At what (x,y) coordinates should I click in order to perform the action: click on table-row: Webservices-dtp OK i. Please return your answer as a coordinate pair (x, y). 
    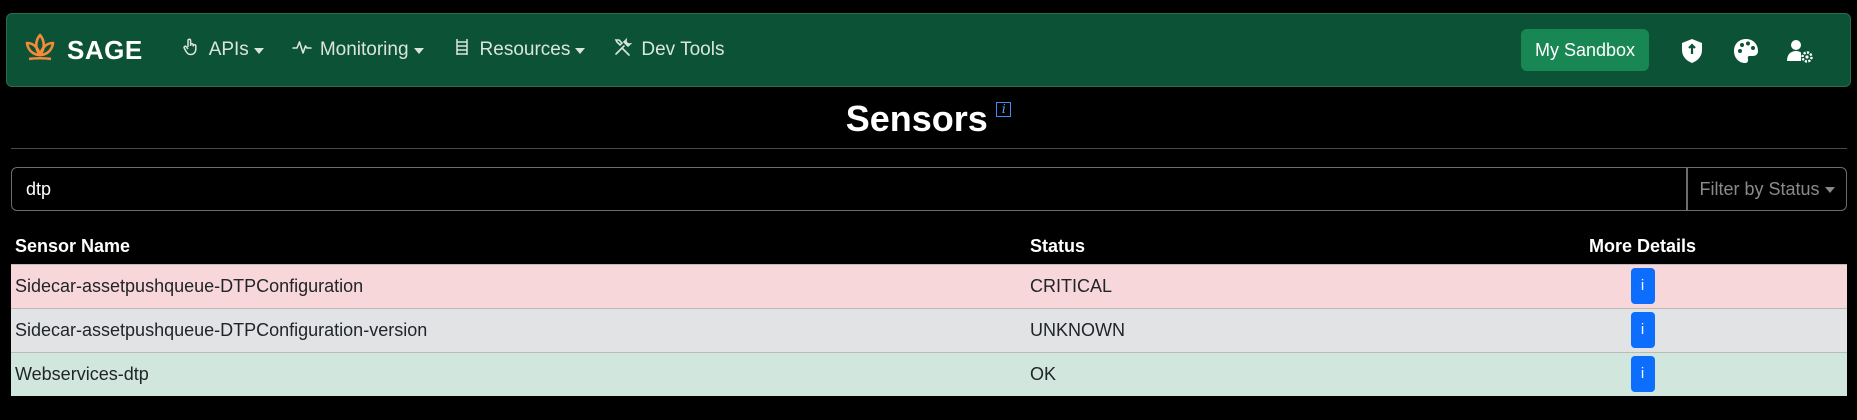
    Looking at the image, I should click on (929, 373).